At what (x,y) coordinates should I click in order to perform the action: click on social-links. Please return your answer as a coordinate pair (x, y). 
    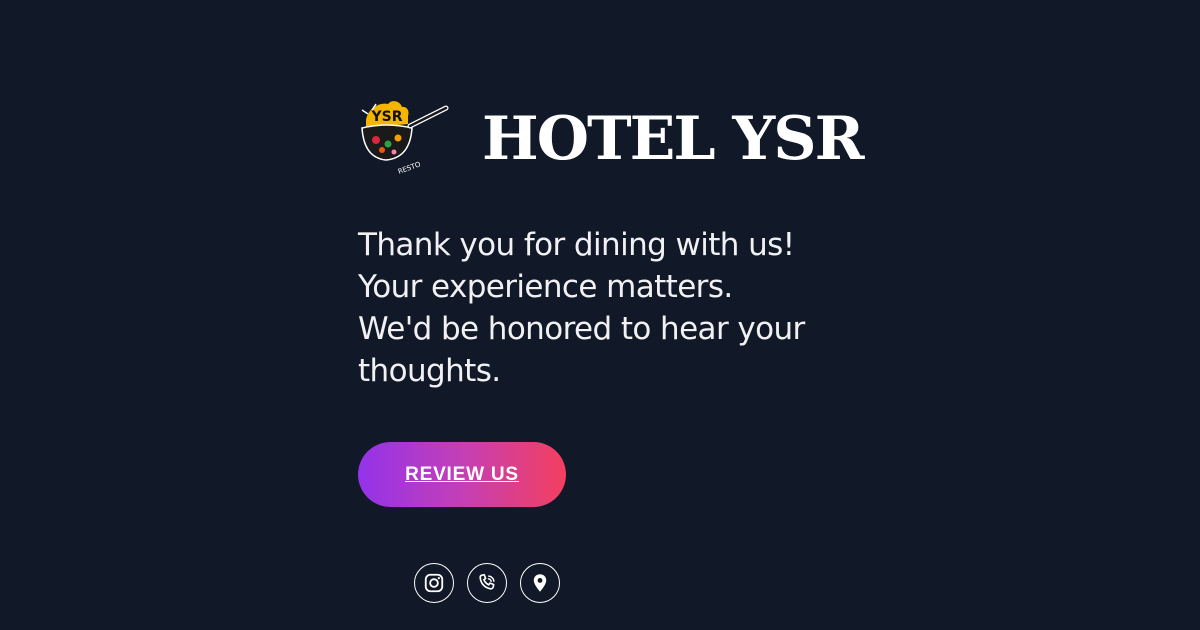
    Looking at the image, I should click on (487, 583).